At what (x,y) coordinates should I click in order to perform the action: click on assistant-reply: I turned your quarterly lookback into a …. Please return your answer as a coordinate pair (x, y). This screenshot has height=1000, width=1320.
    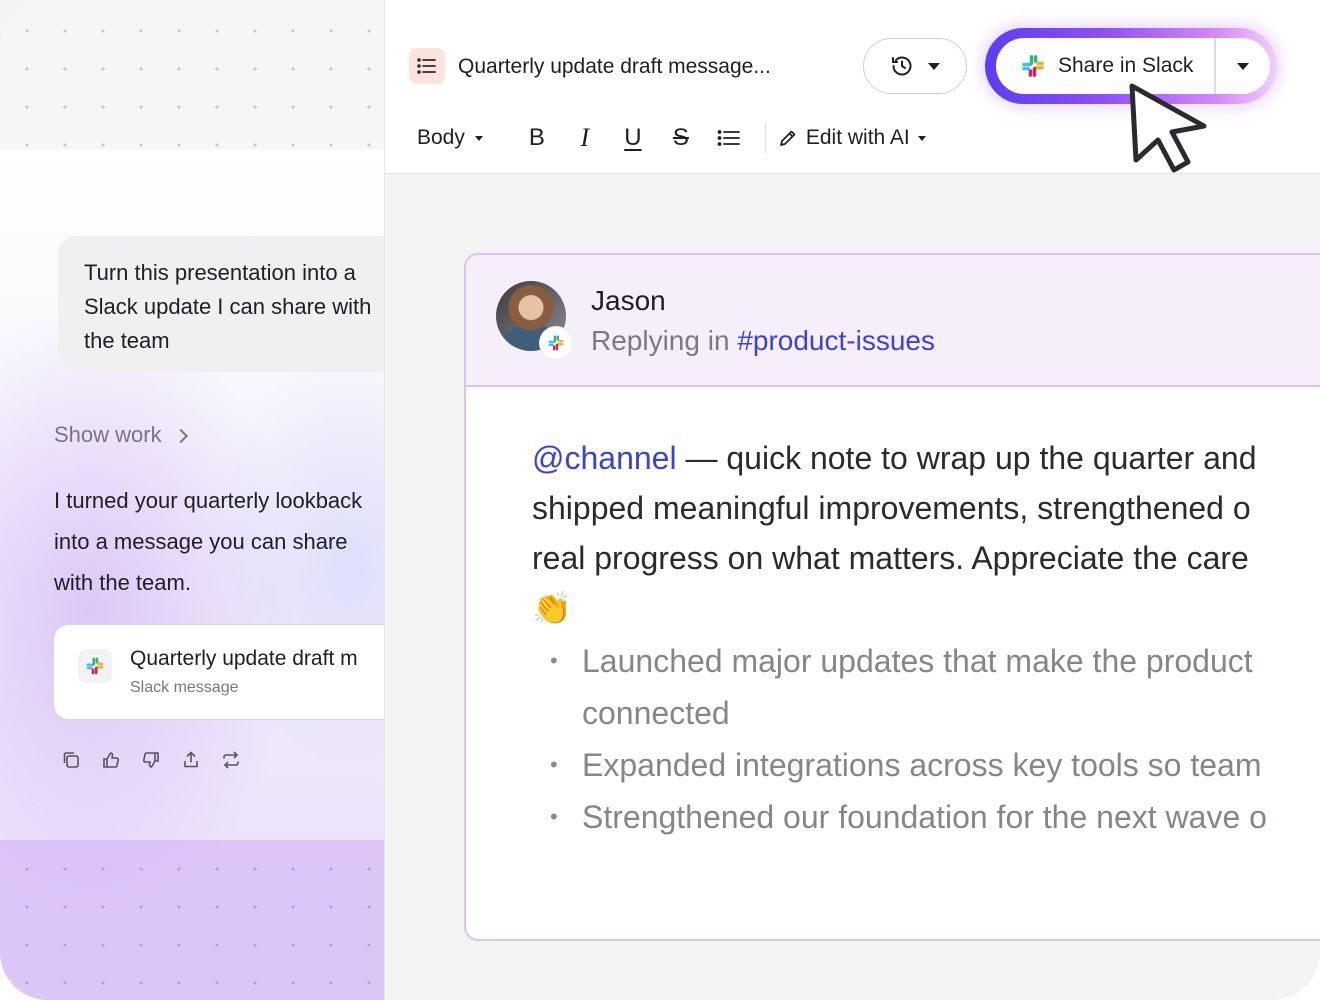
    Looking at the image, I should click on (208, 541).